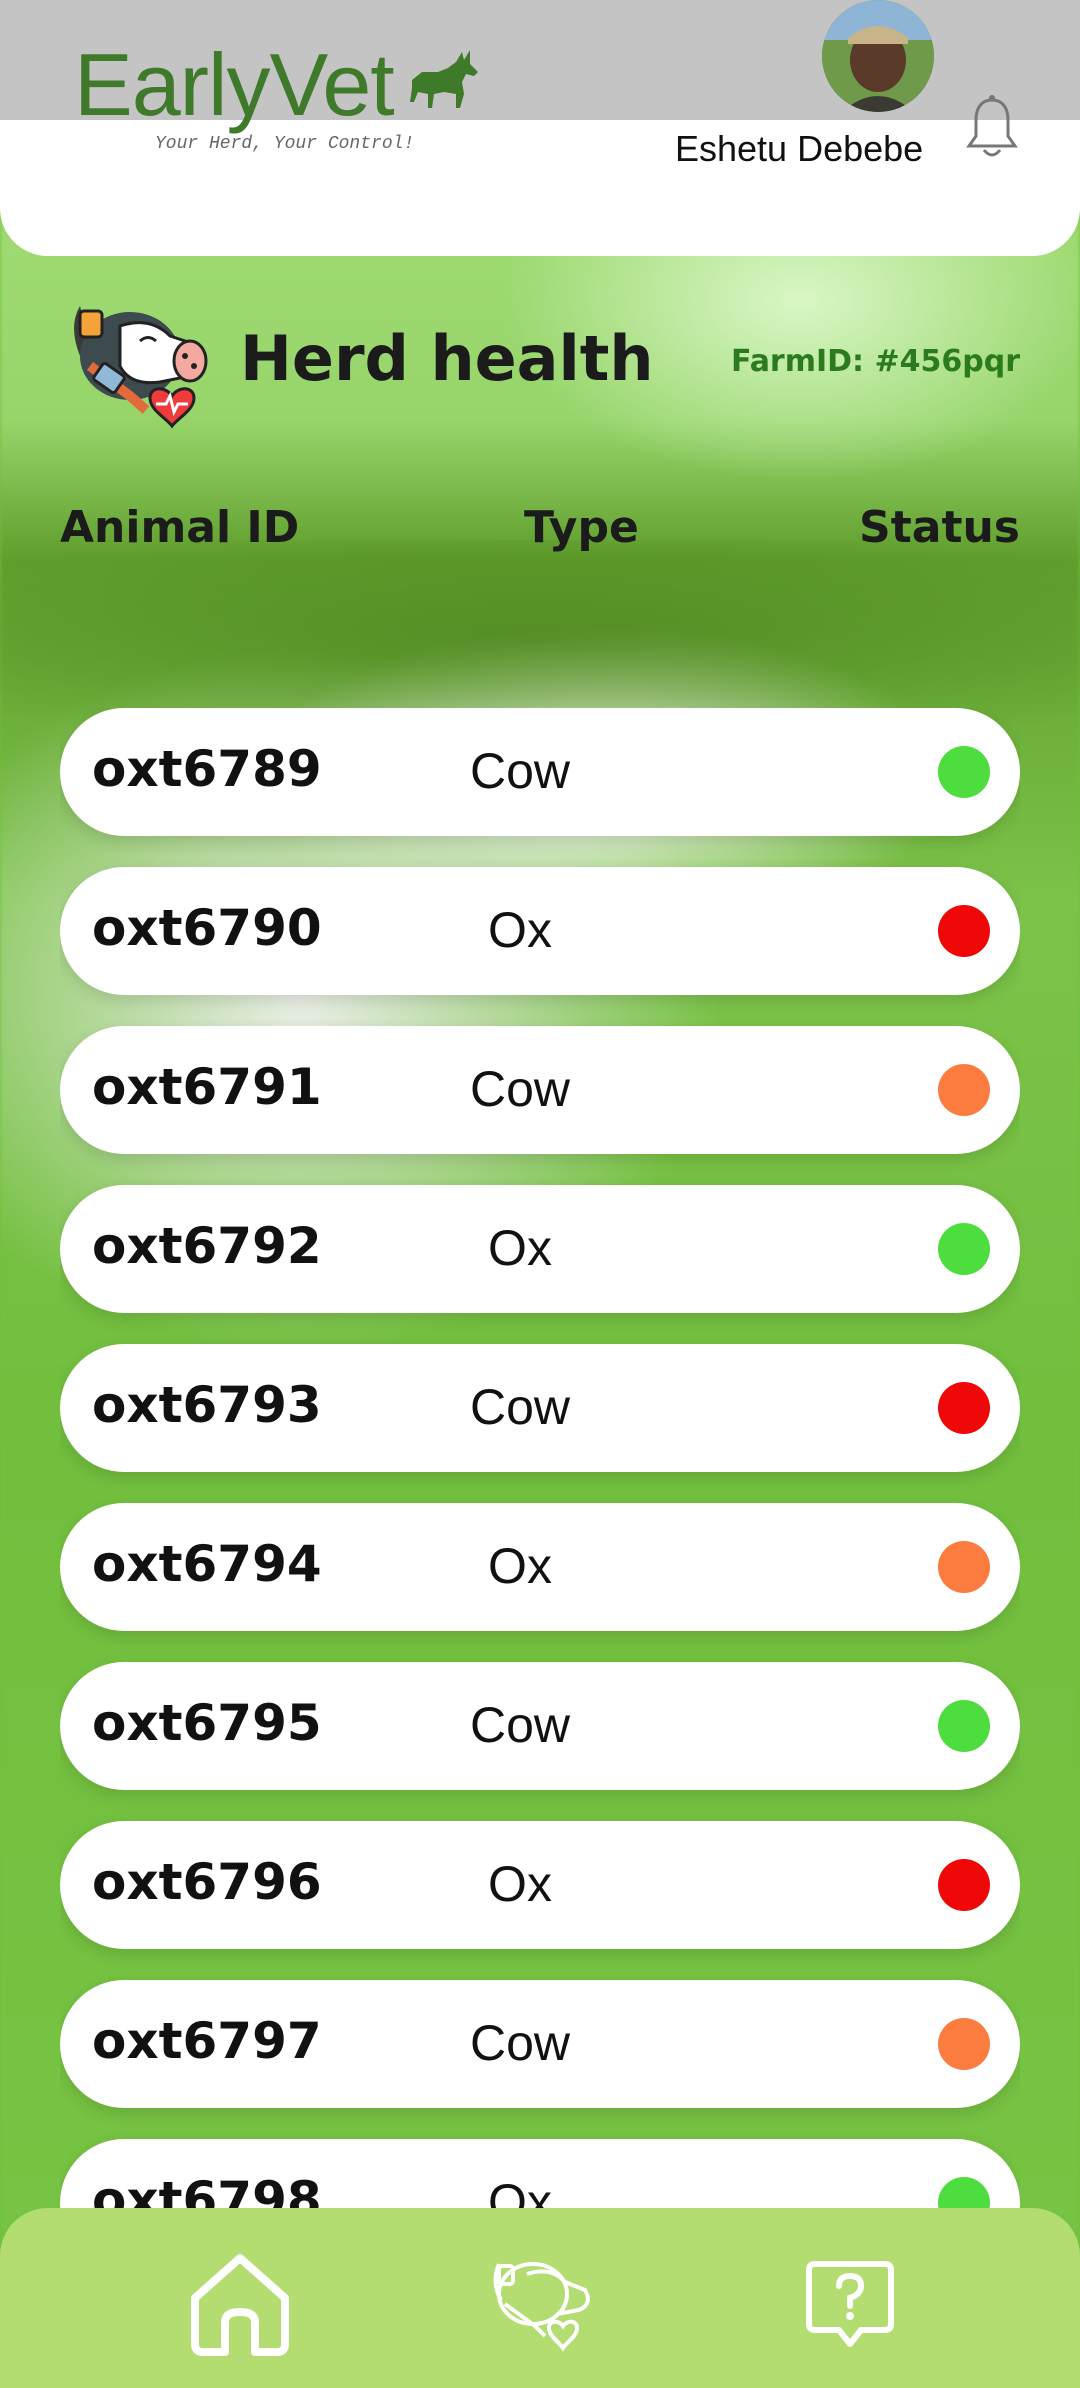  Describe the element at coordinates (207, 928) in the screenshot. I see `animal-id: oxt6790` at that location.